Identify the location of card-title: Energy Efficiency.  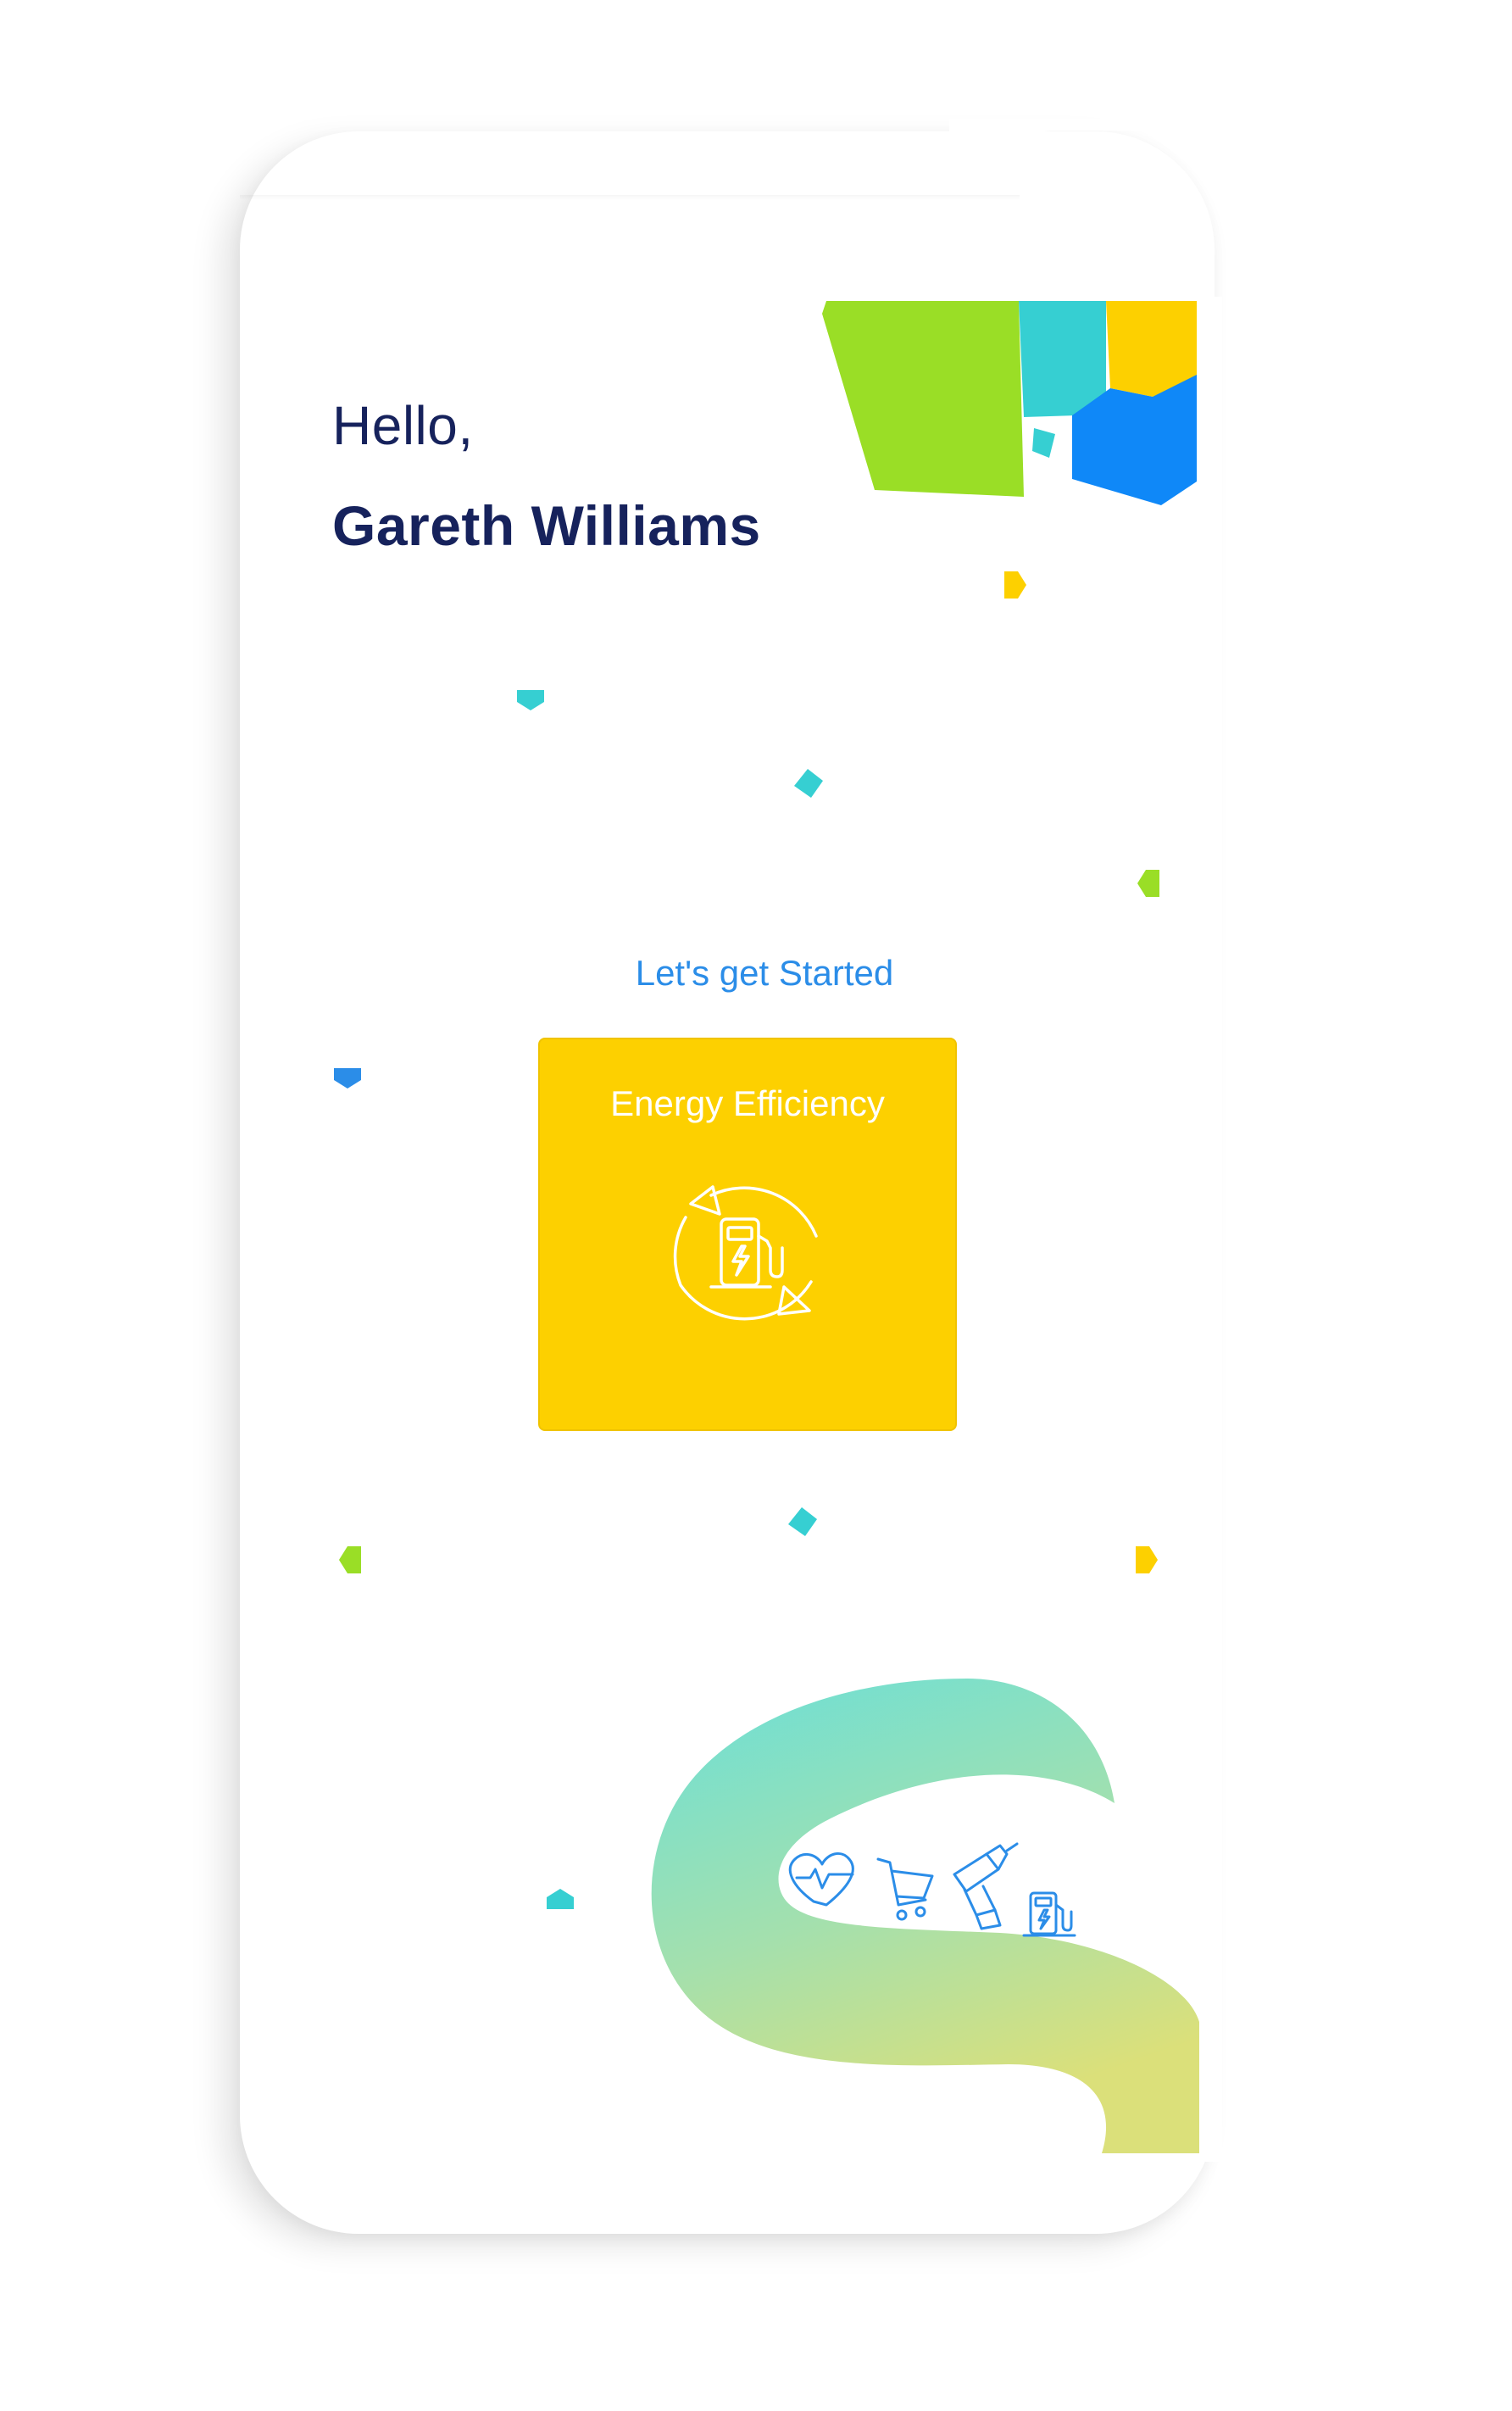
(748, 1103).